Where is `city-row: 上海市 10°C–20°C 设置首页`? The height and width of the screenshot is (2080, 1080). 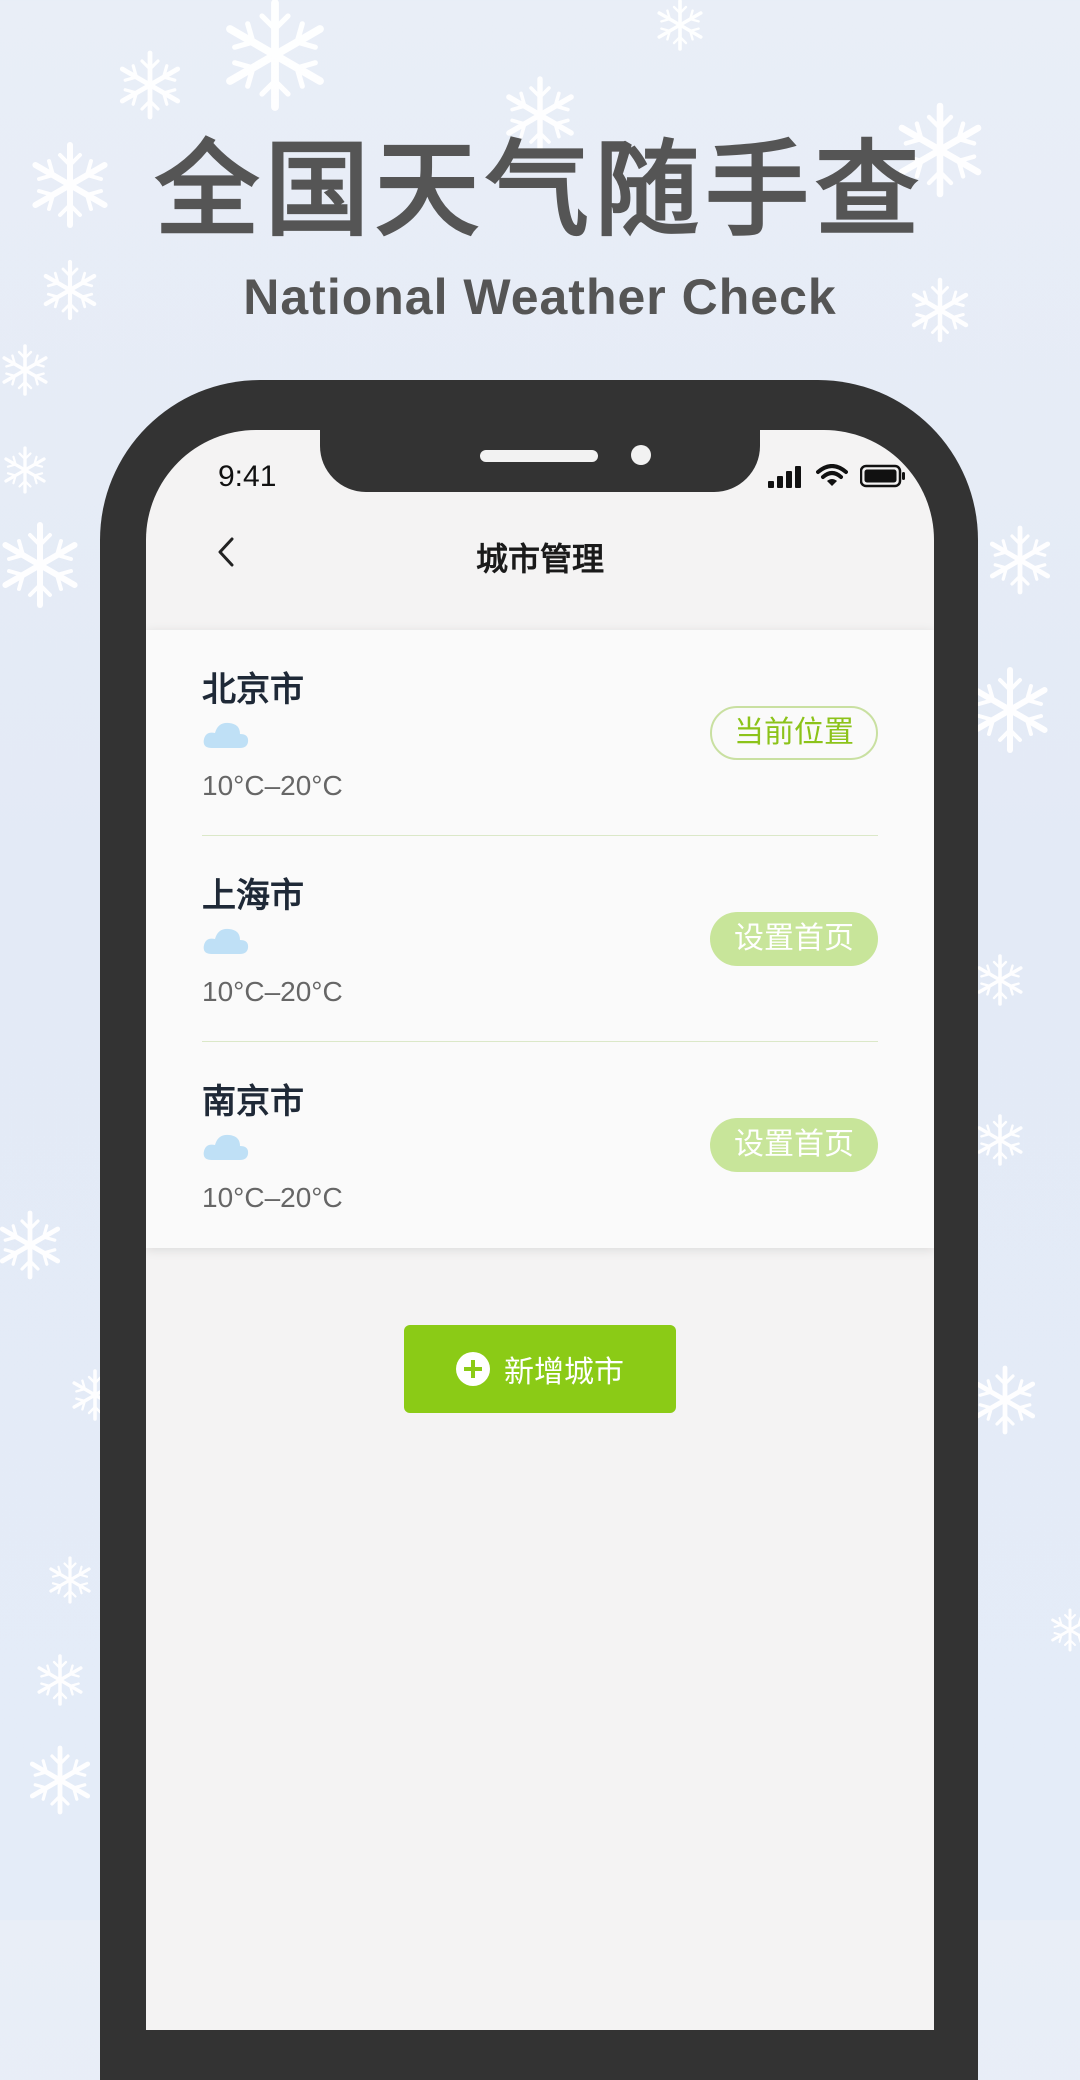 city-row: 上海市 10°C–20°C 设置首页 is located at coordinates (540, 939).